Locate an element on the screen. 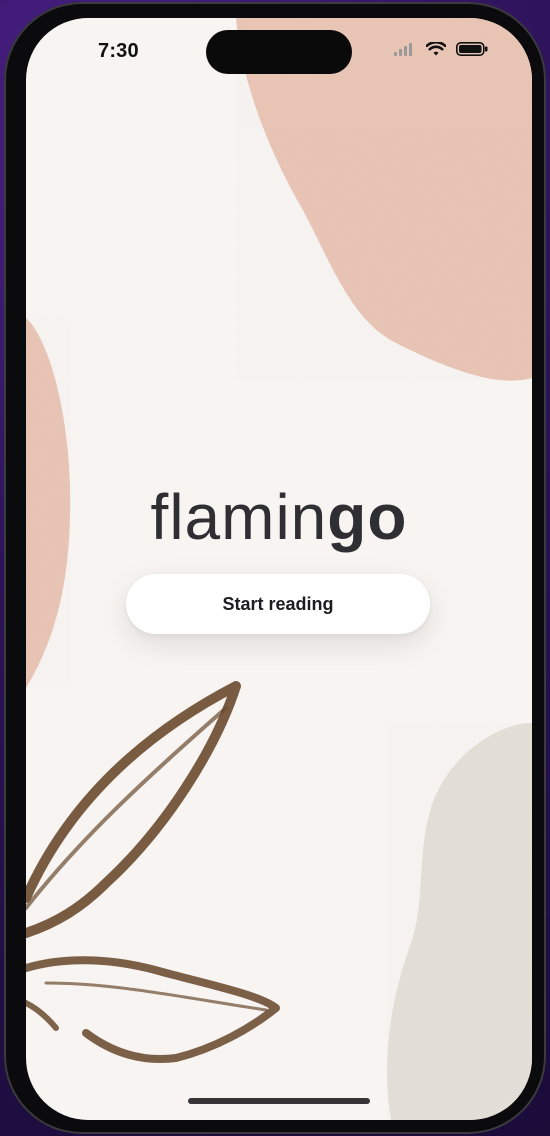  home-indicator is located at coordinates (279, 1101).